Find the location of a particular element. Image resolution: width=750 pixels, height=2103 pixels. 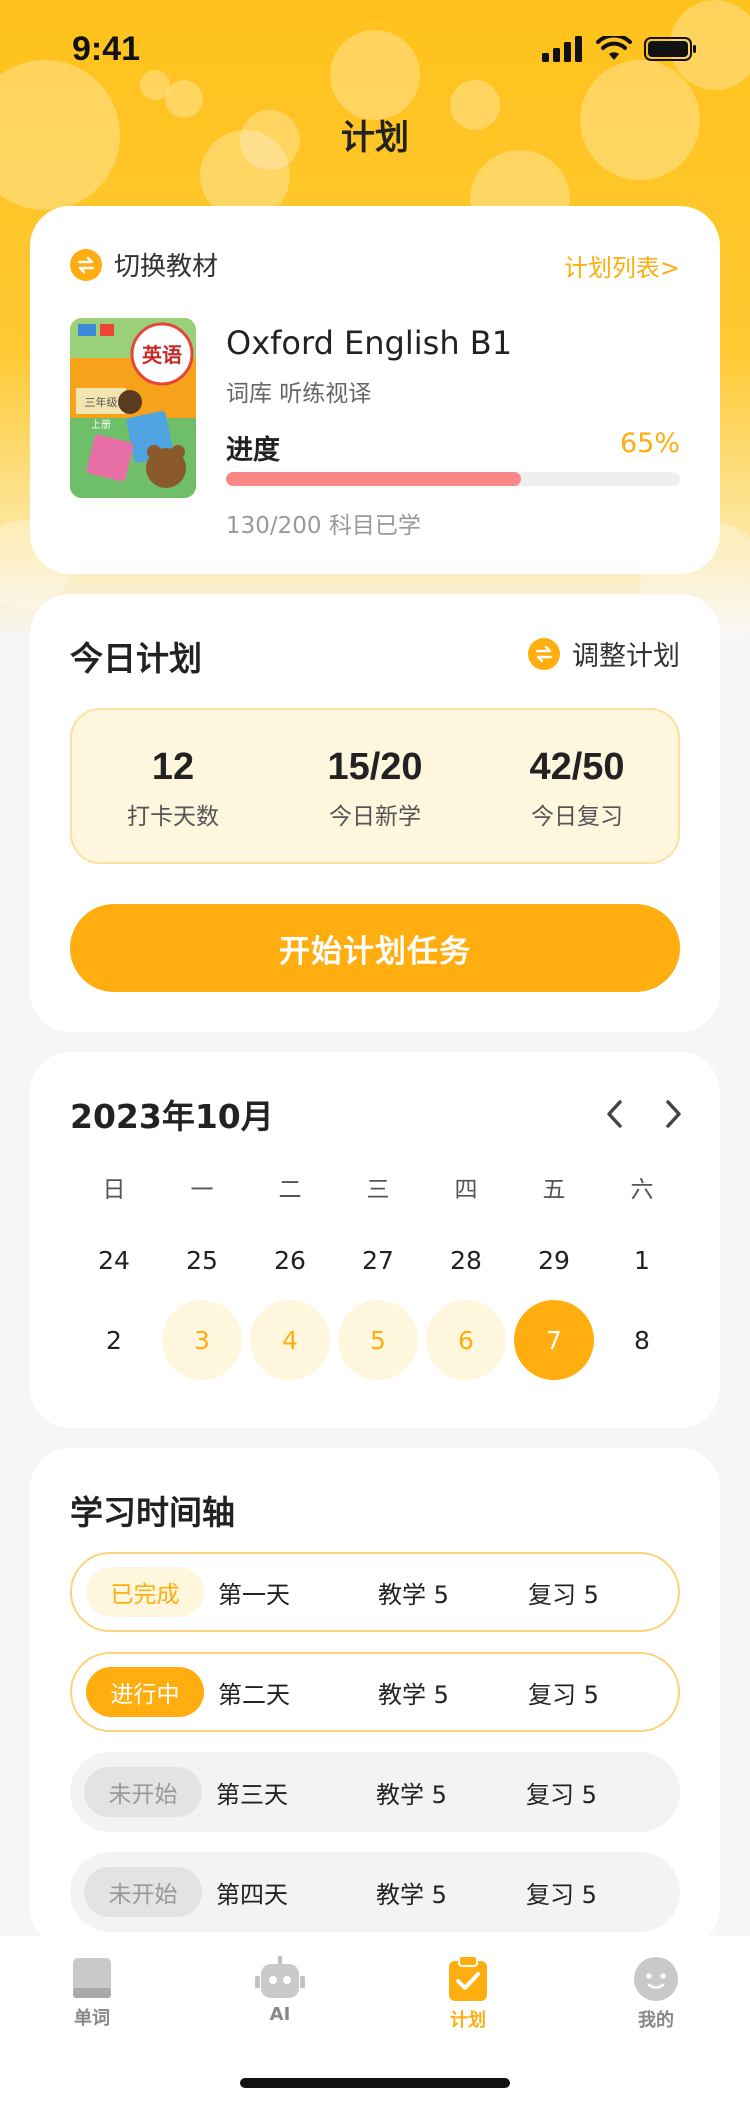

weekday-label: 五 is located at coordinates (554, 1190).